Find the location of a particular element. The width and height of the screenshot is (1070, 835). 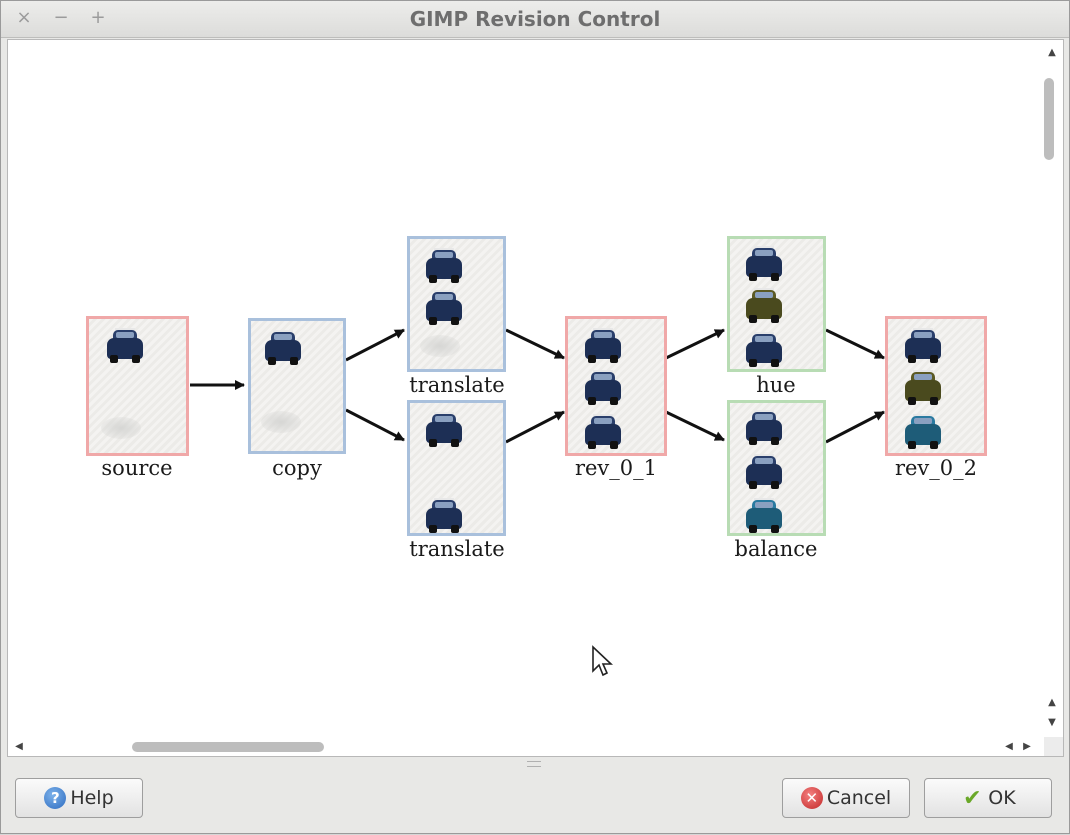

edge-hue-rev02 is located at coordinates (855, 344).